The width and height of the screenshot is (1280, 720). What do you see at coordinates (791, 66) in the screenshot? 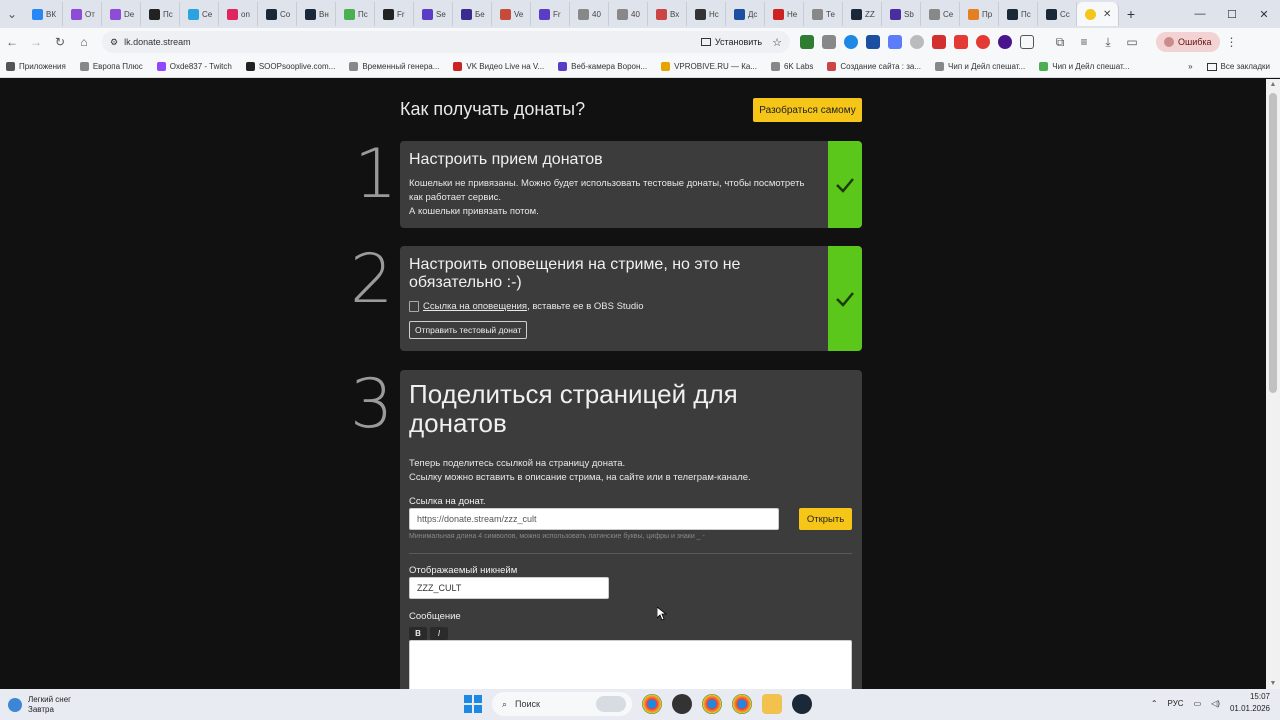
I see `bookmark-item: 6K Labs` at bounding box center [791, 66].